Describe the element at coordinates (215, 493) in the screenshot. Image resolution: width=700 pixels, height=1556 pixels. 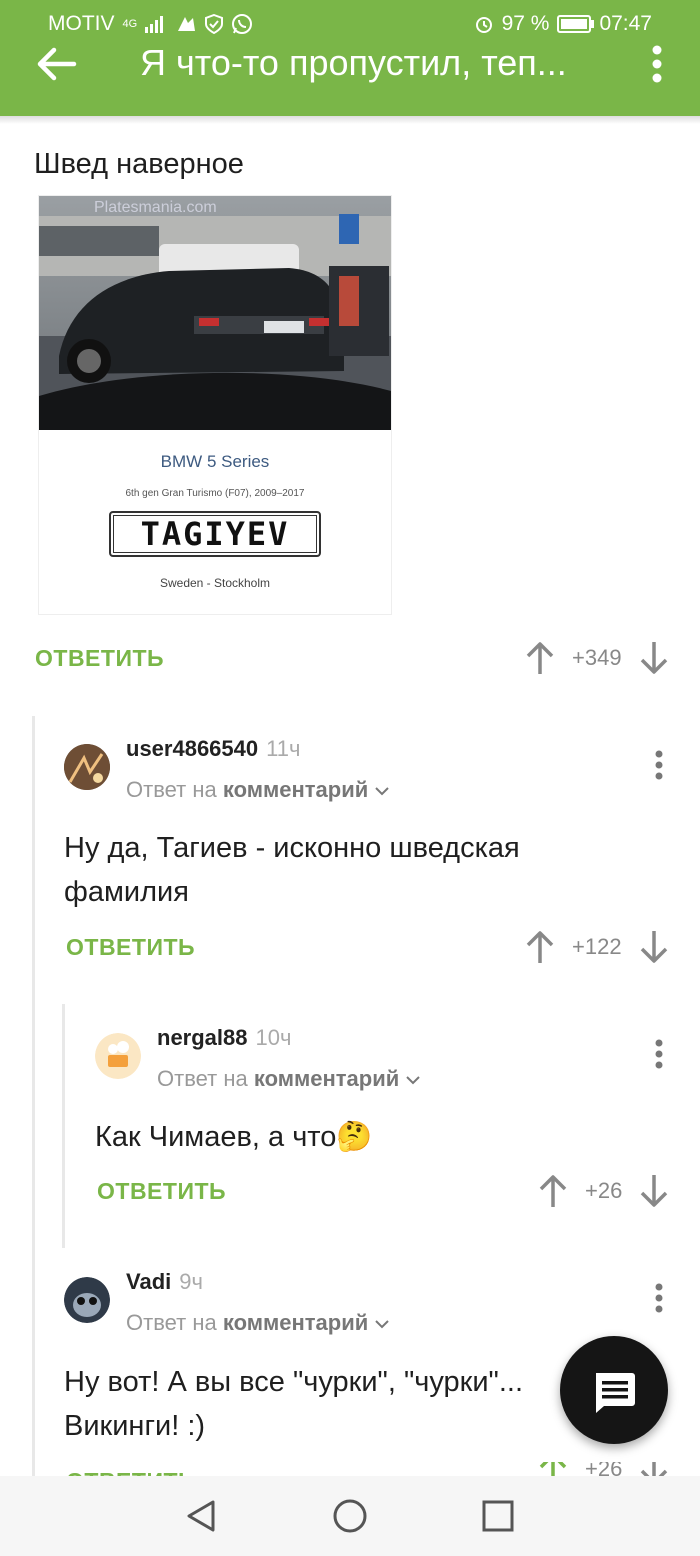
I see `car-generation: 6th gen Gran Turismo (F07), 2009–2017` at that location.